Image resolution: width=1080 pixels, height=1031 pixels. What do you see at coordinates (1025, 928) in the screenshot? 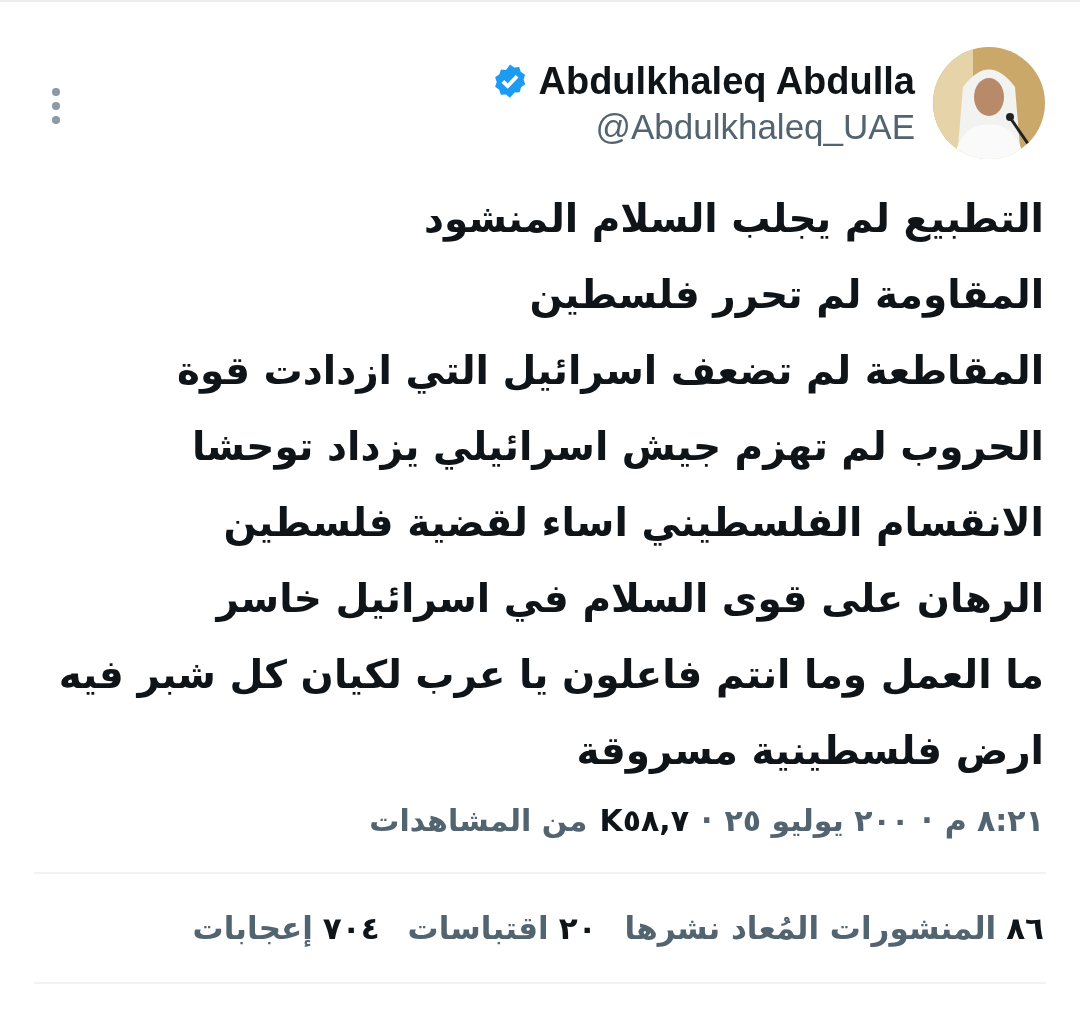
I see `stat-count: ٨٦` at bounding box center [1025, 928].